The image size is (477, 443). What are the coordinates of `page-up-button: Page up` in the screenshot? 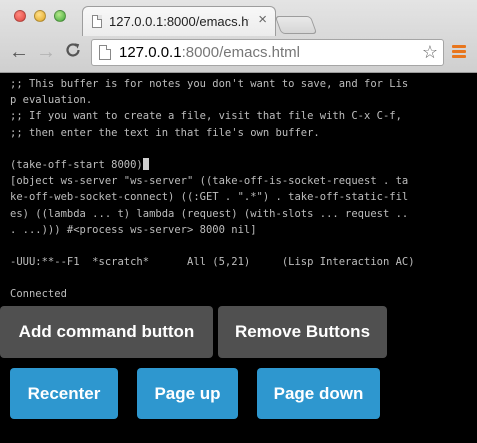 It's located at (187, 393).